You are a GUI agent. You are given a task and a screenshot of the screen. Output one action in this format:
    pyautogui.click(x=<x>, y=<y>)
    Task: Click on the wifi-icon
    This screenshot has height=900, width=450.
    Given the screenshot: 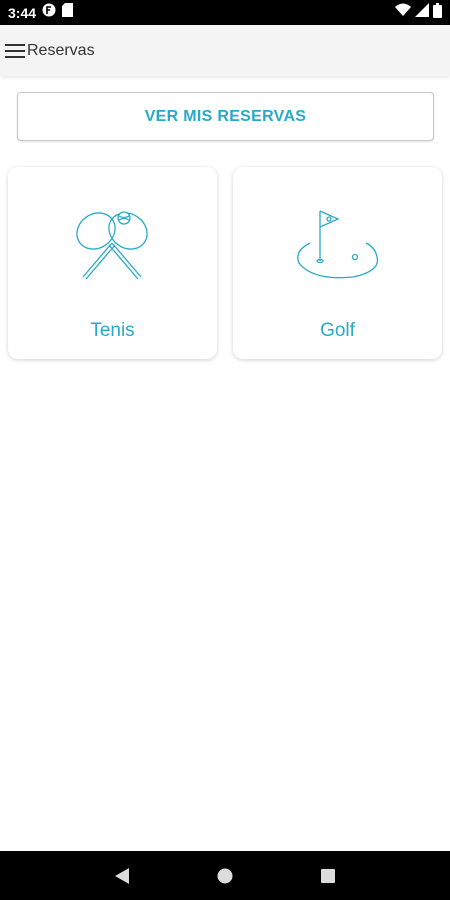 What is the action you would take?
    pyautogui.click(x=403, y=12)
    